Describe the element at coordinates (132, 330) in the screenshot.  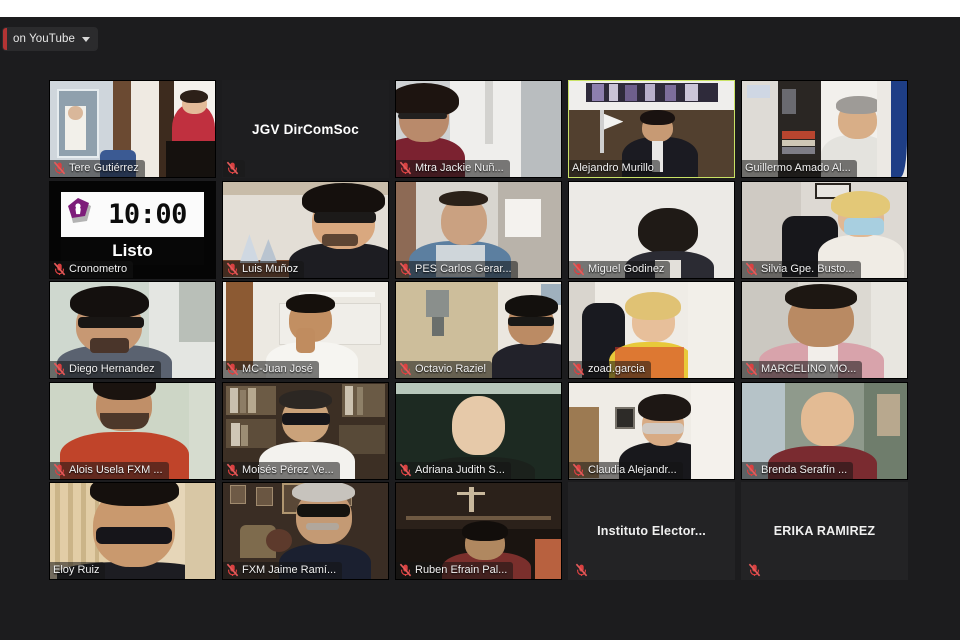
I see `participant-tile: Diego Hernandez` at that location.